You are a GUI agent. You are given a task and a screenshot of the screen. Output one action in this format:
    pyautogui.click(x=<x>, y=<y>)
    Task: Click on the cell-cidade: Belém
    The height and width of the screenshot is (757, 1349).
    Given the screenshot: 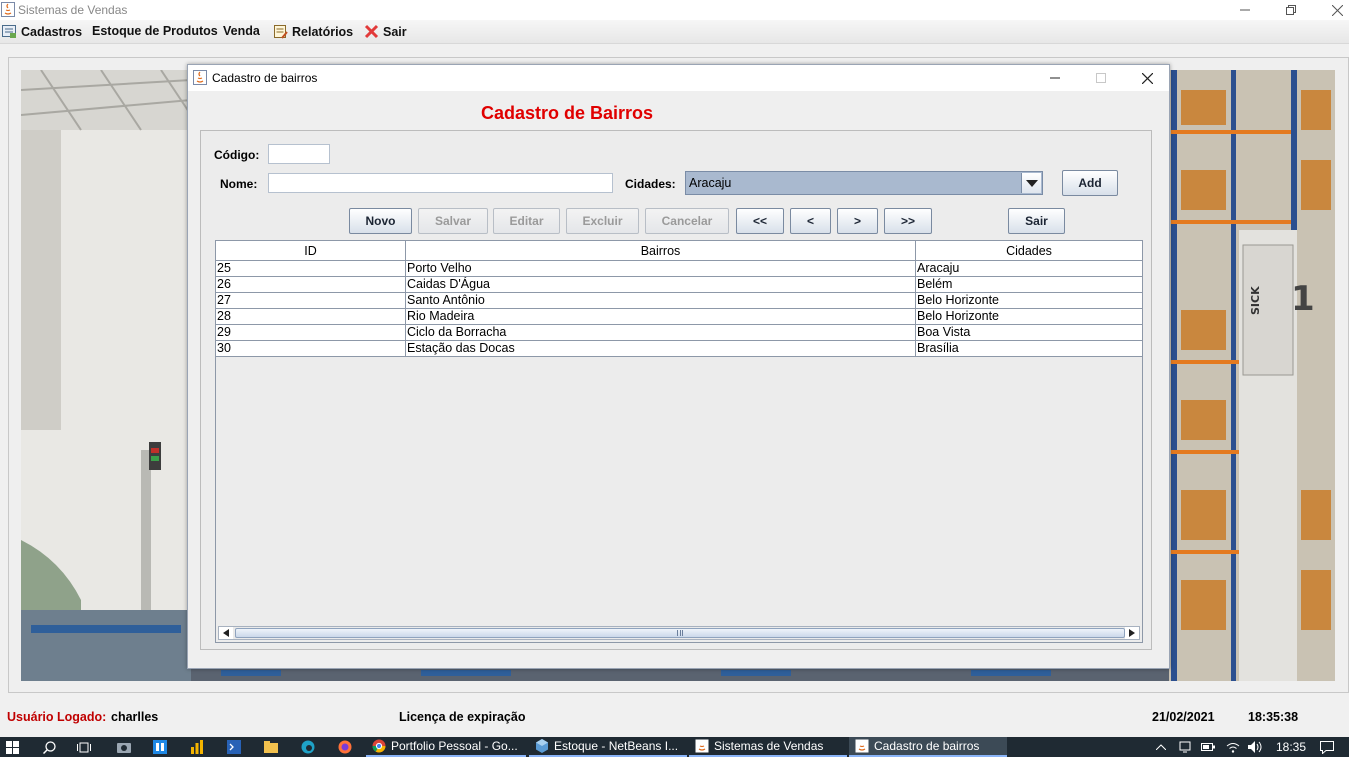 What is the action you would take?
    pyautogui.click(x=935, y=284)
    